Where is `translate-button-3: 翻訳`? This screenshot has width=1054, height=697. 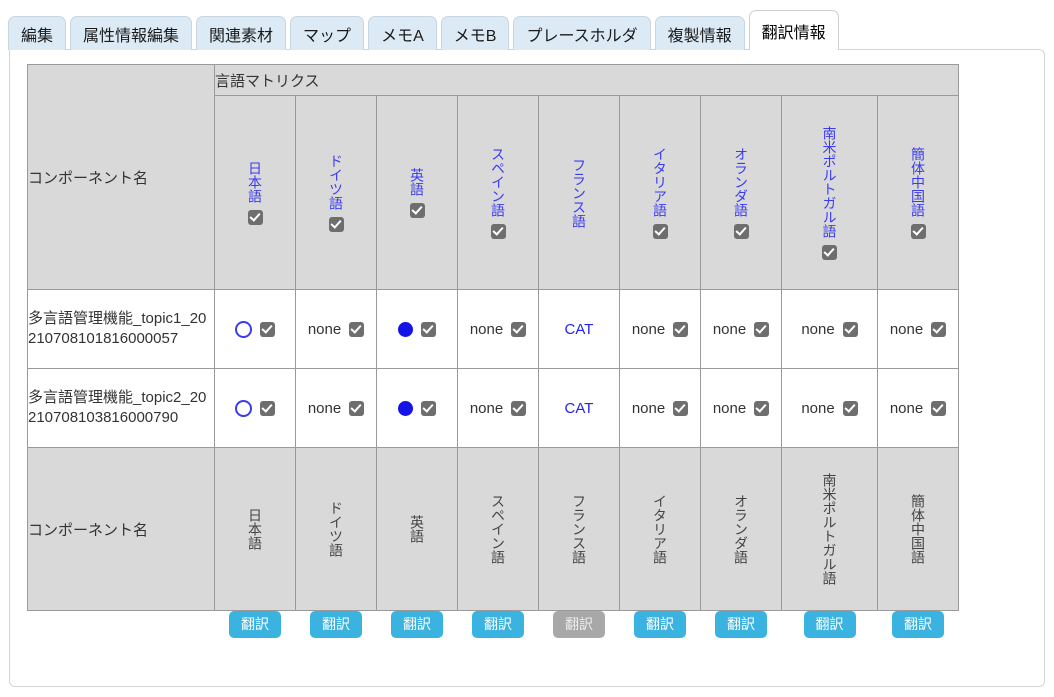
translate-button-3: 翻訳 is located at coordinates (417, 625).